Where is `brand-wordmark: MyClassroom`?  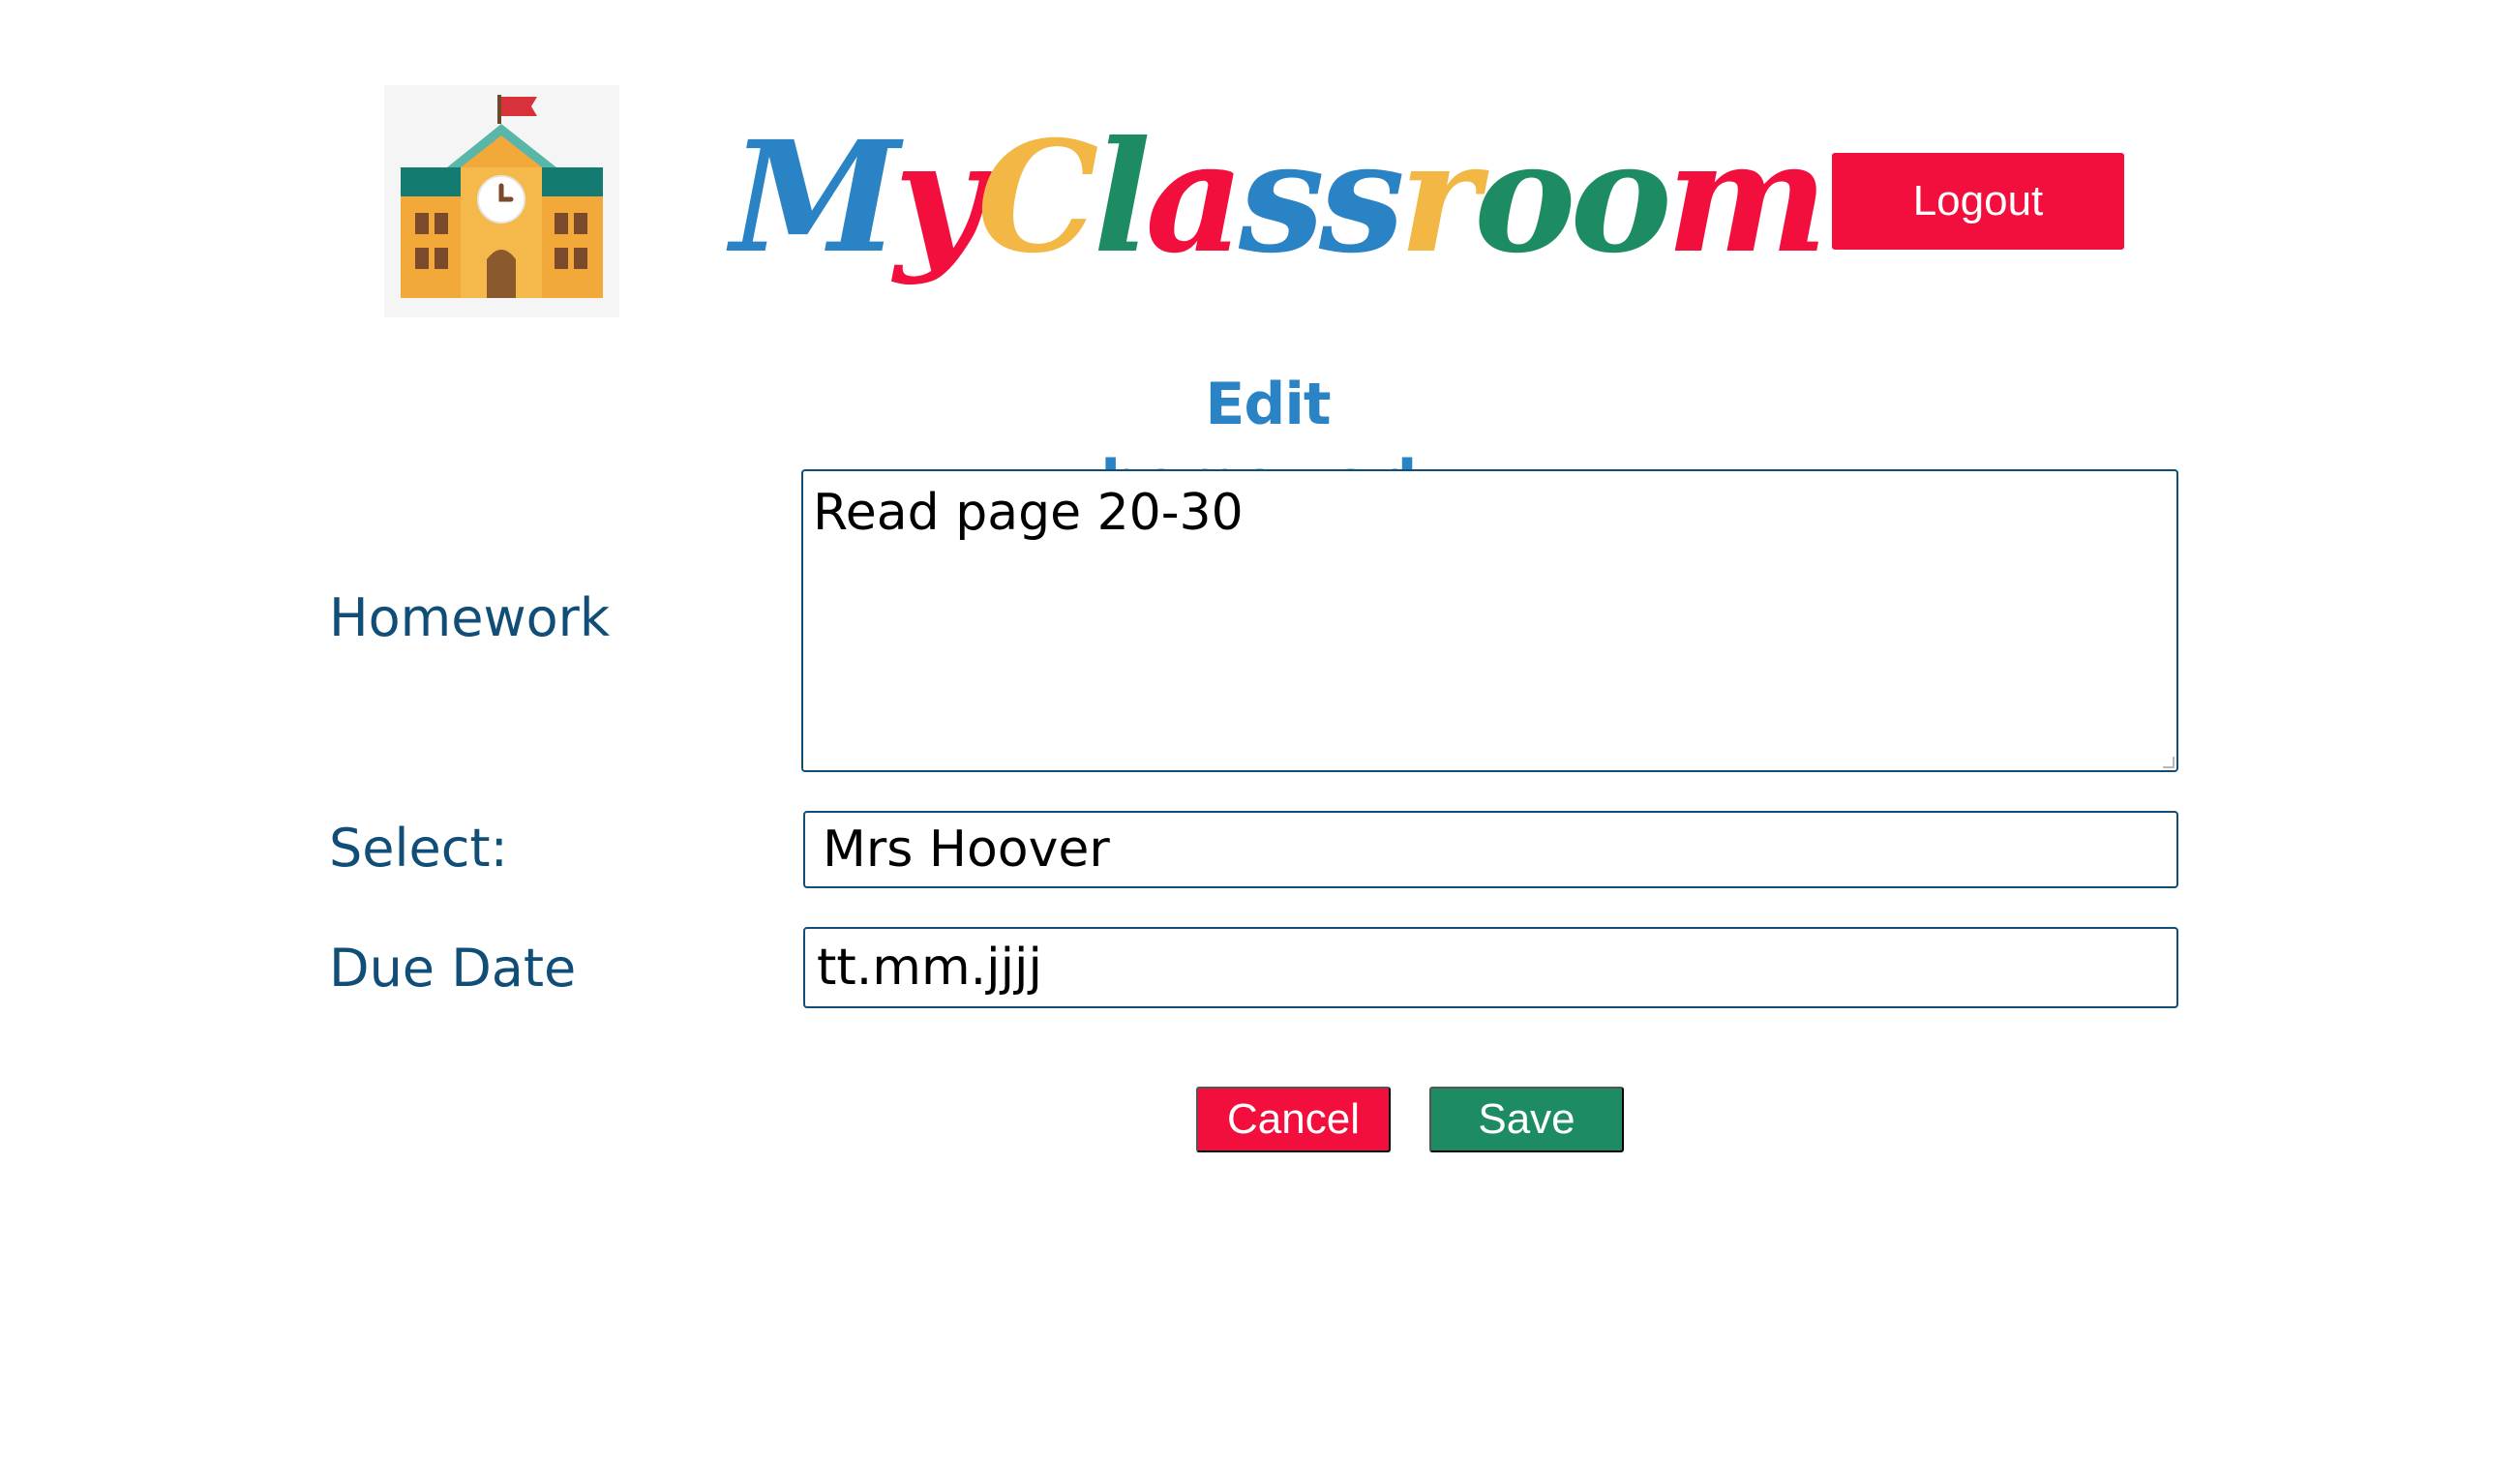 brand-wordmark: MyClassroom is located at coordinates (1280, 218).